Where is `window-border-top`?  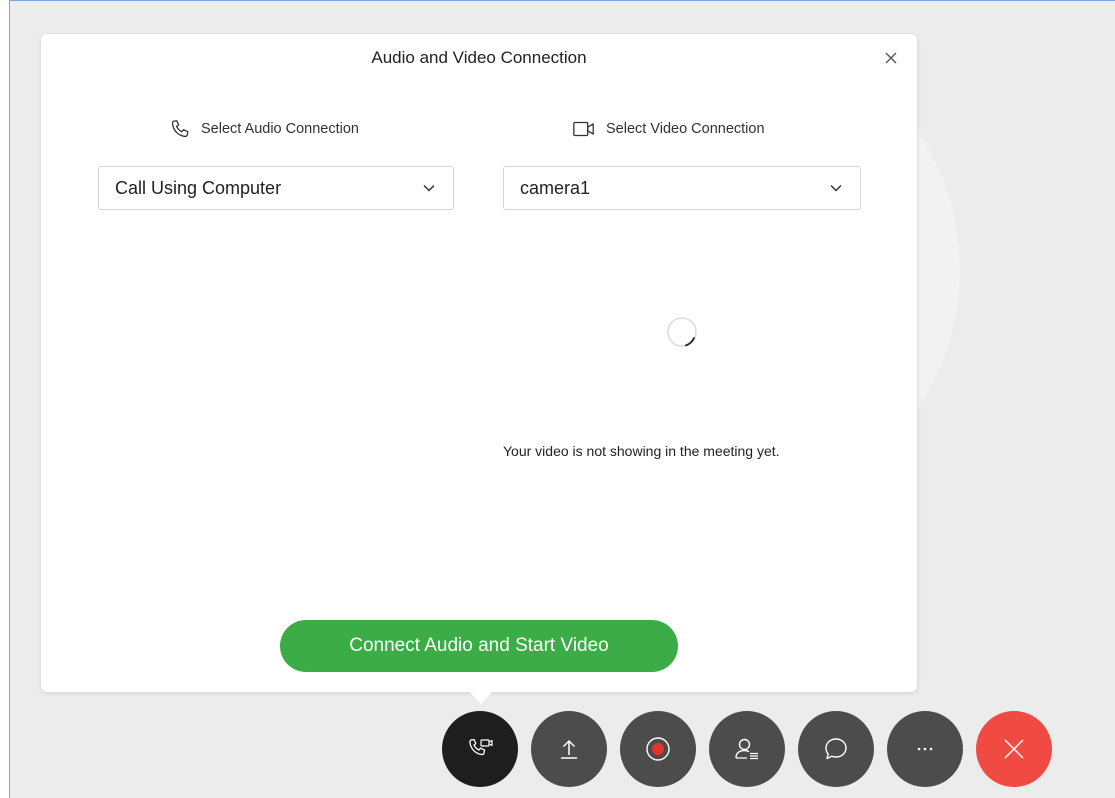 window-border-top is located at coordinates (557, 0).